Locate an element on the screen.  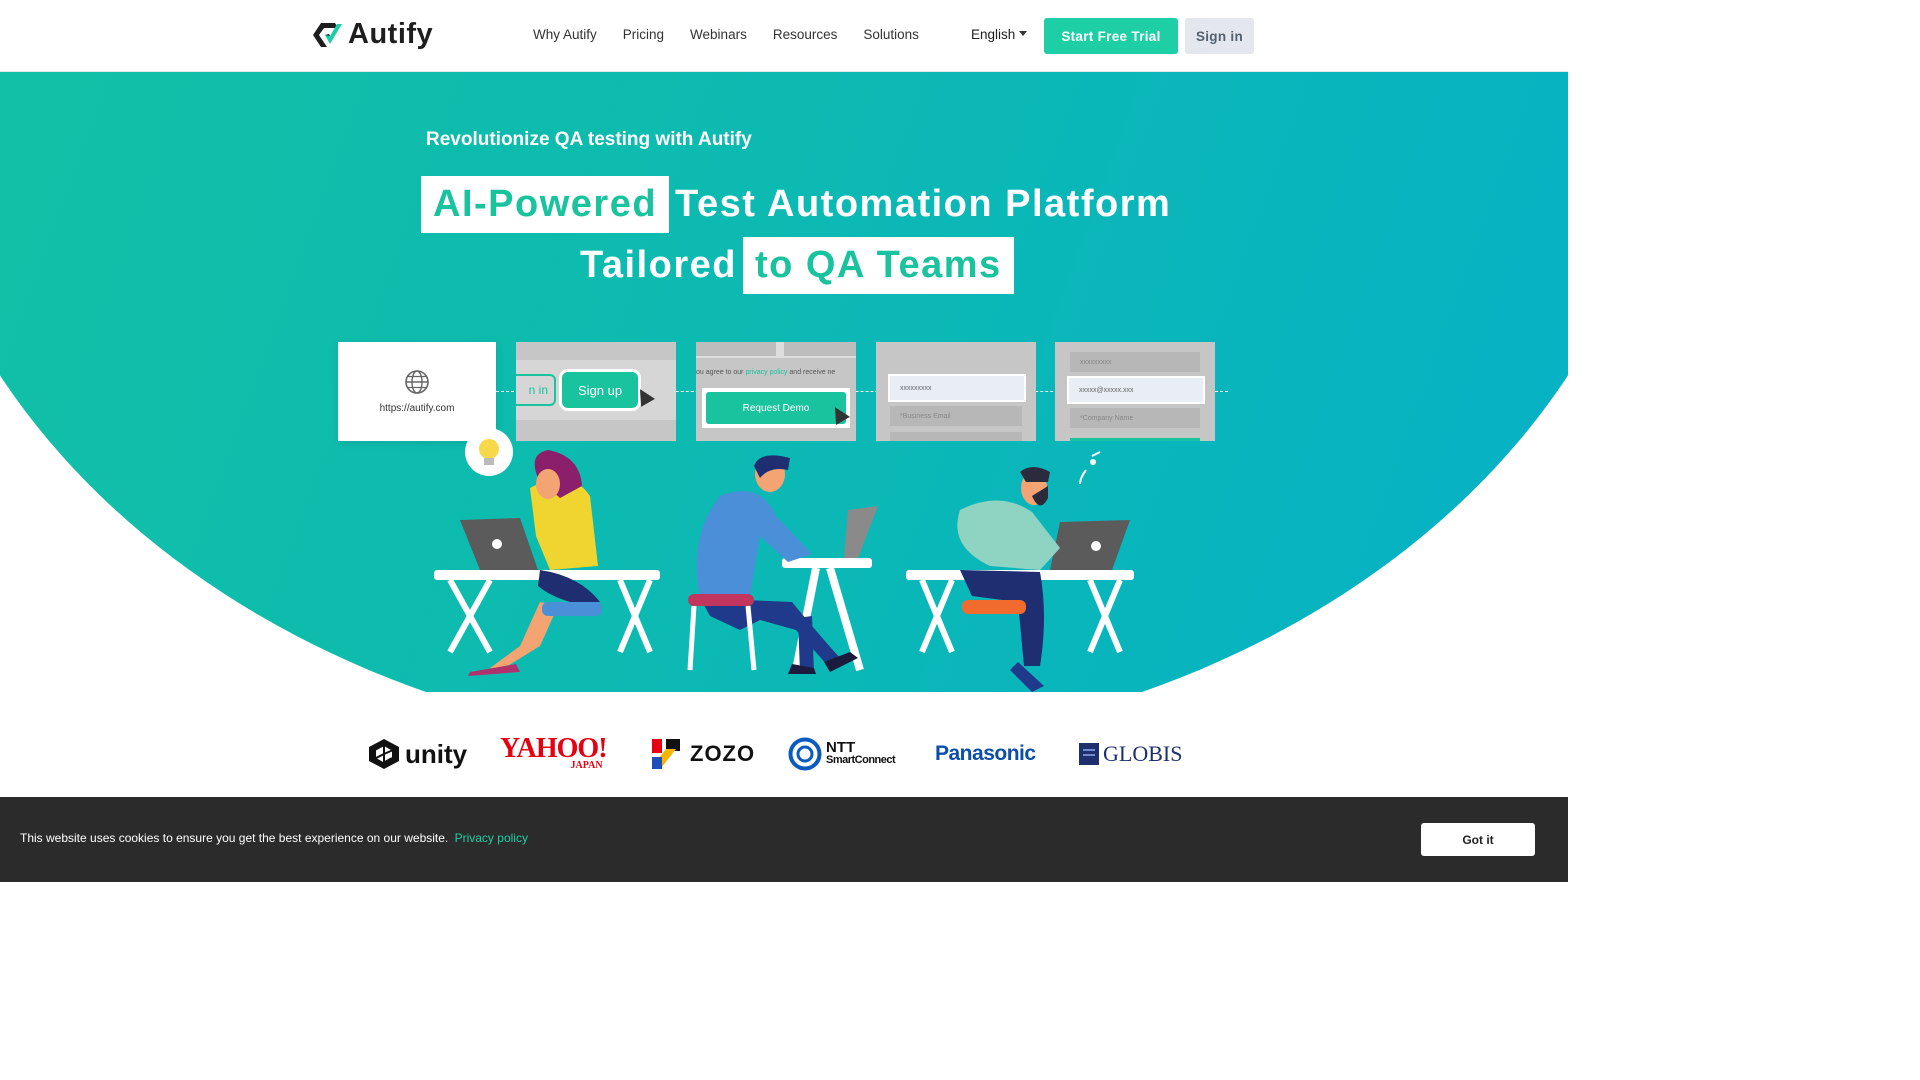
language-label: English is located at coordinates (993, 34).